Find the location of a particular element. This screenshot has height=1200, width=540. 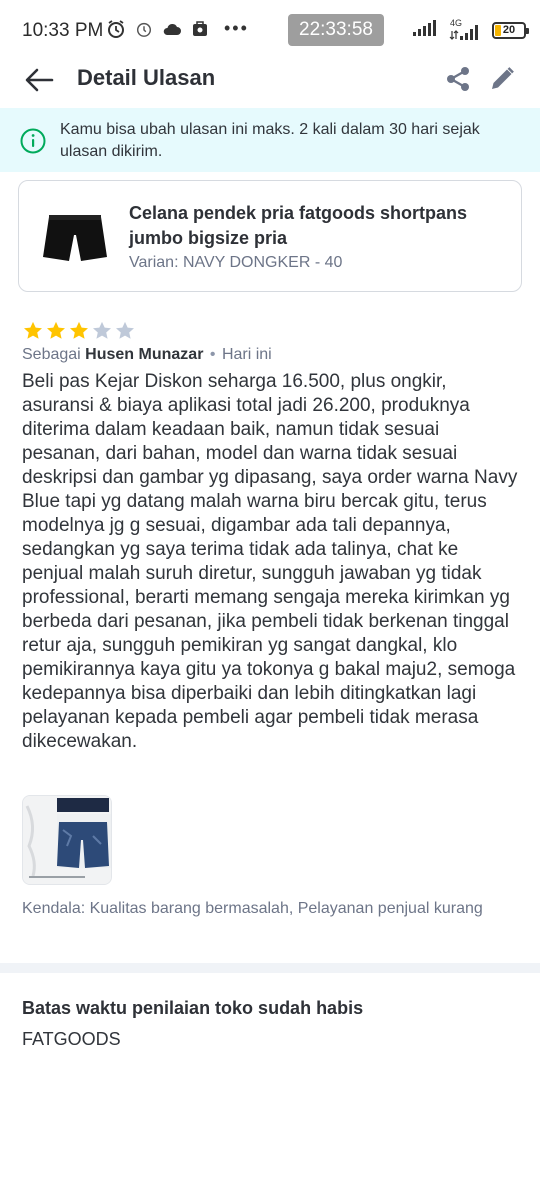

status-time: 10:33 PM is located at coordinates (63, 30).